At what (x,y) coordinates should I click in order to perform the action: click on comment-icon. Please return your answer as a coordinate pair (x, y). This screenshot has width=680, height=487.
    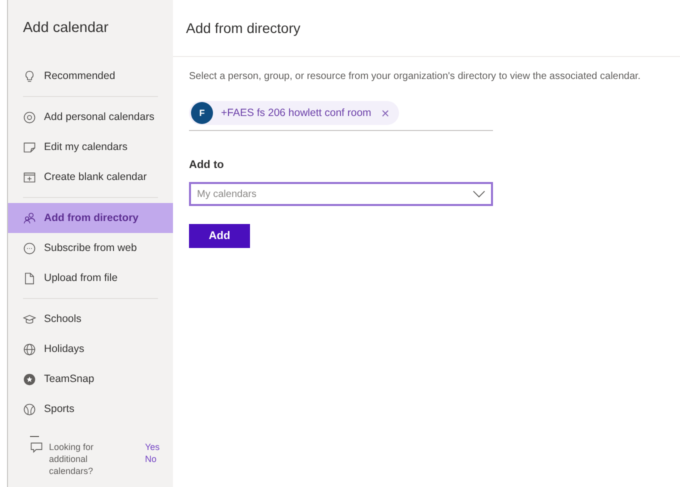
    Looking at the image, I should click on (36, 447).